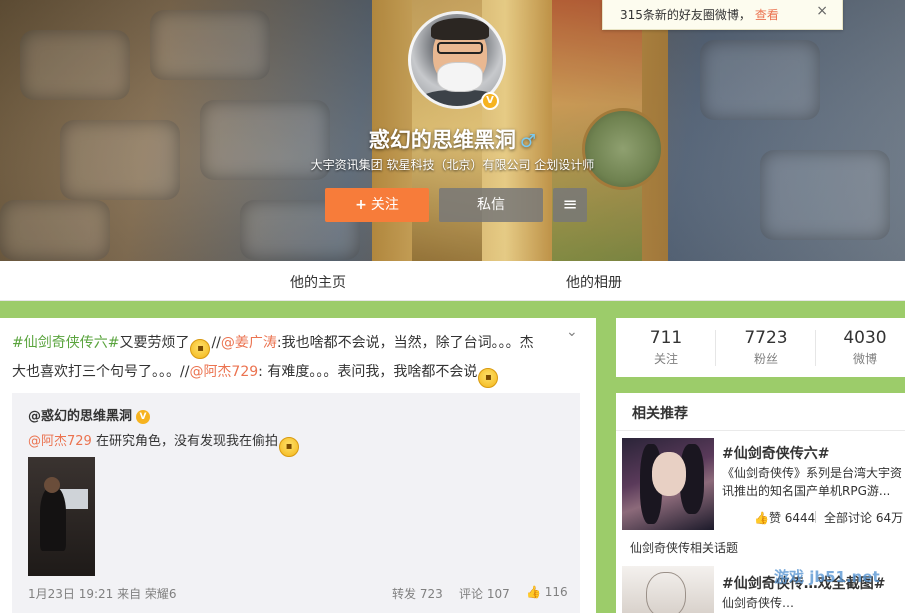 Image resolution: width=905 pixels, height=613 pixels. What do you see at coordinates (452, 281) in the screenshot?
I see `profile-tabbar: 他的主页 他的相册` at bounding box center [452, 281].